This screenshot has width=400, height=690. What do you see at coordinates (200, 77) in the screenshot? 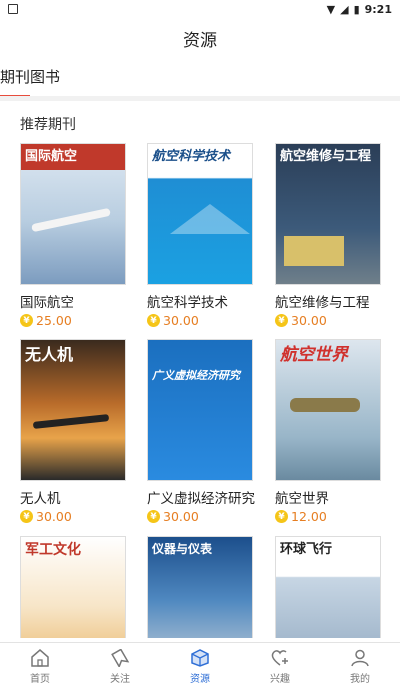
I see `sub-tabs: 期刊图书` at bounding box center [200, 77].